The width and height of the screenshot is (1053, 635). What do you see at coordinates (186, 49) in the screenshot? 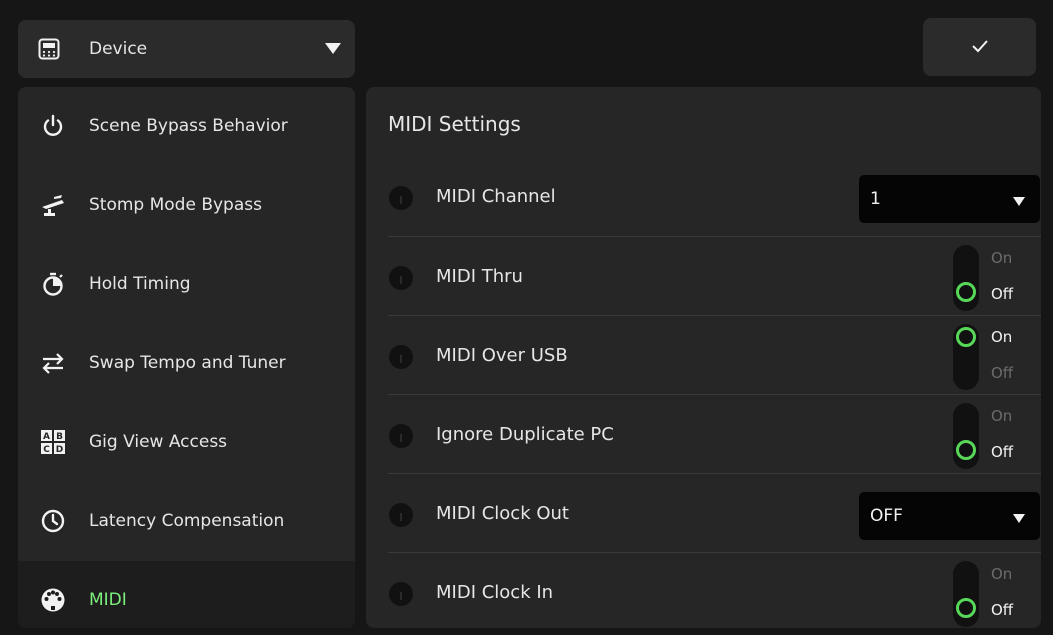
I see `device-dropdown: Device` at bounding box center [186, 49].